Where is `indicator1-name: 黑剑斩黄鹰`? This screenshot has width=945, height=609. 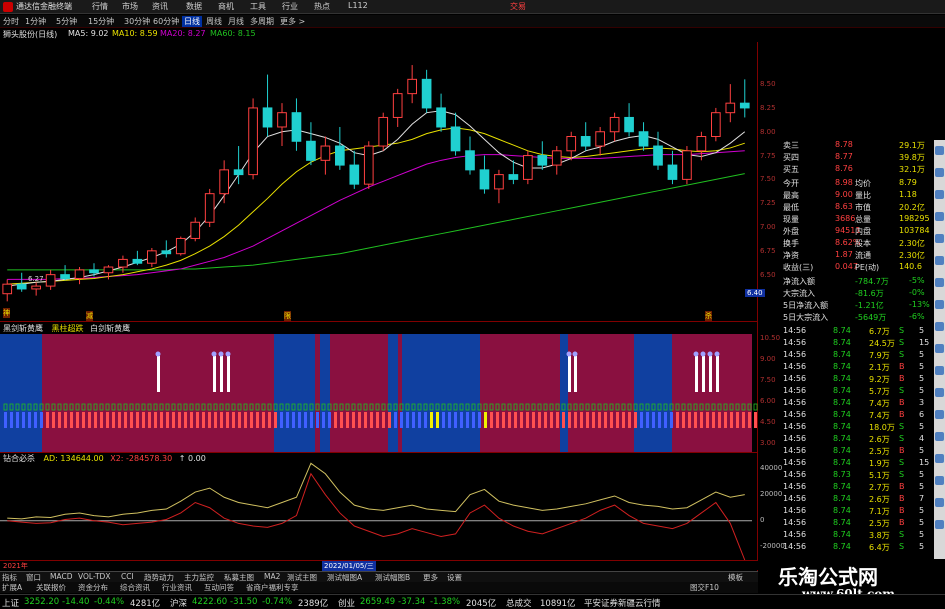 indicator1-name: 黑剑斩黄鹰 is located at coordinates (23, 328).